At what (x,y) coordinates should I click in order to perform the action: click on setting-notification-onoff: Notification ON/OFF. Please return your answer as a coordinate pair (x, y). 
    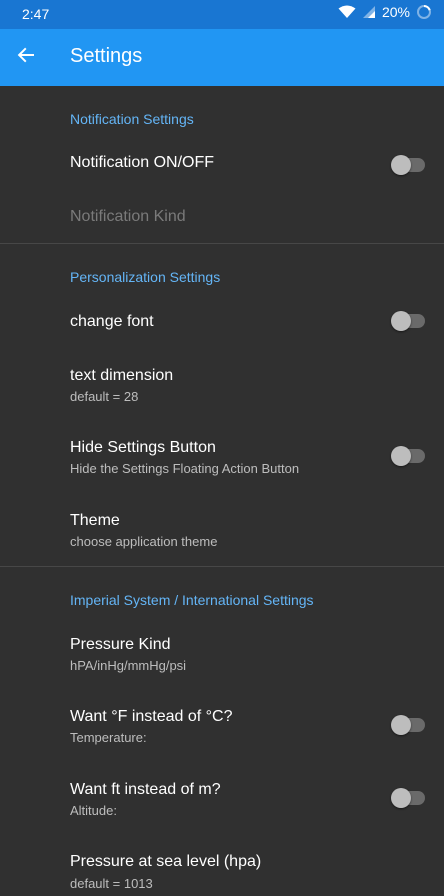
    Looking at the image, I should click on (222, 166).